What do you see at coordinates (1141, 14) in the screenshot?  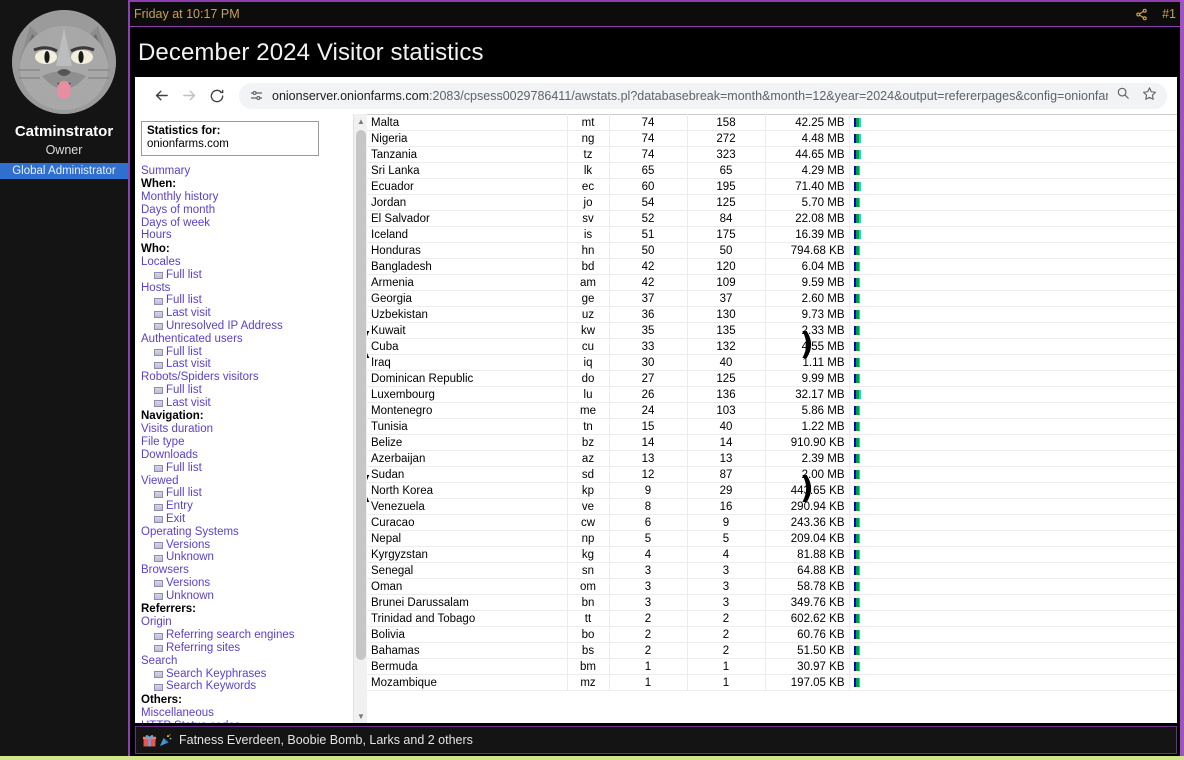 I see `share-icon` at bounding box center [1141, 14].